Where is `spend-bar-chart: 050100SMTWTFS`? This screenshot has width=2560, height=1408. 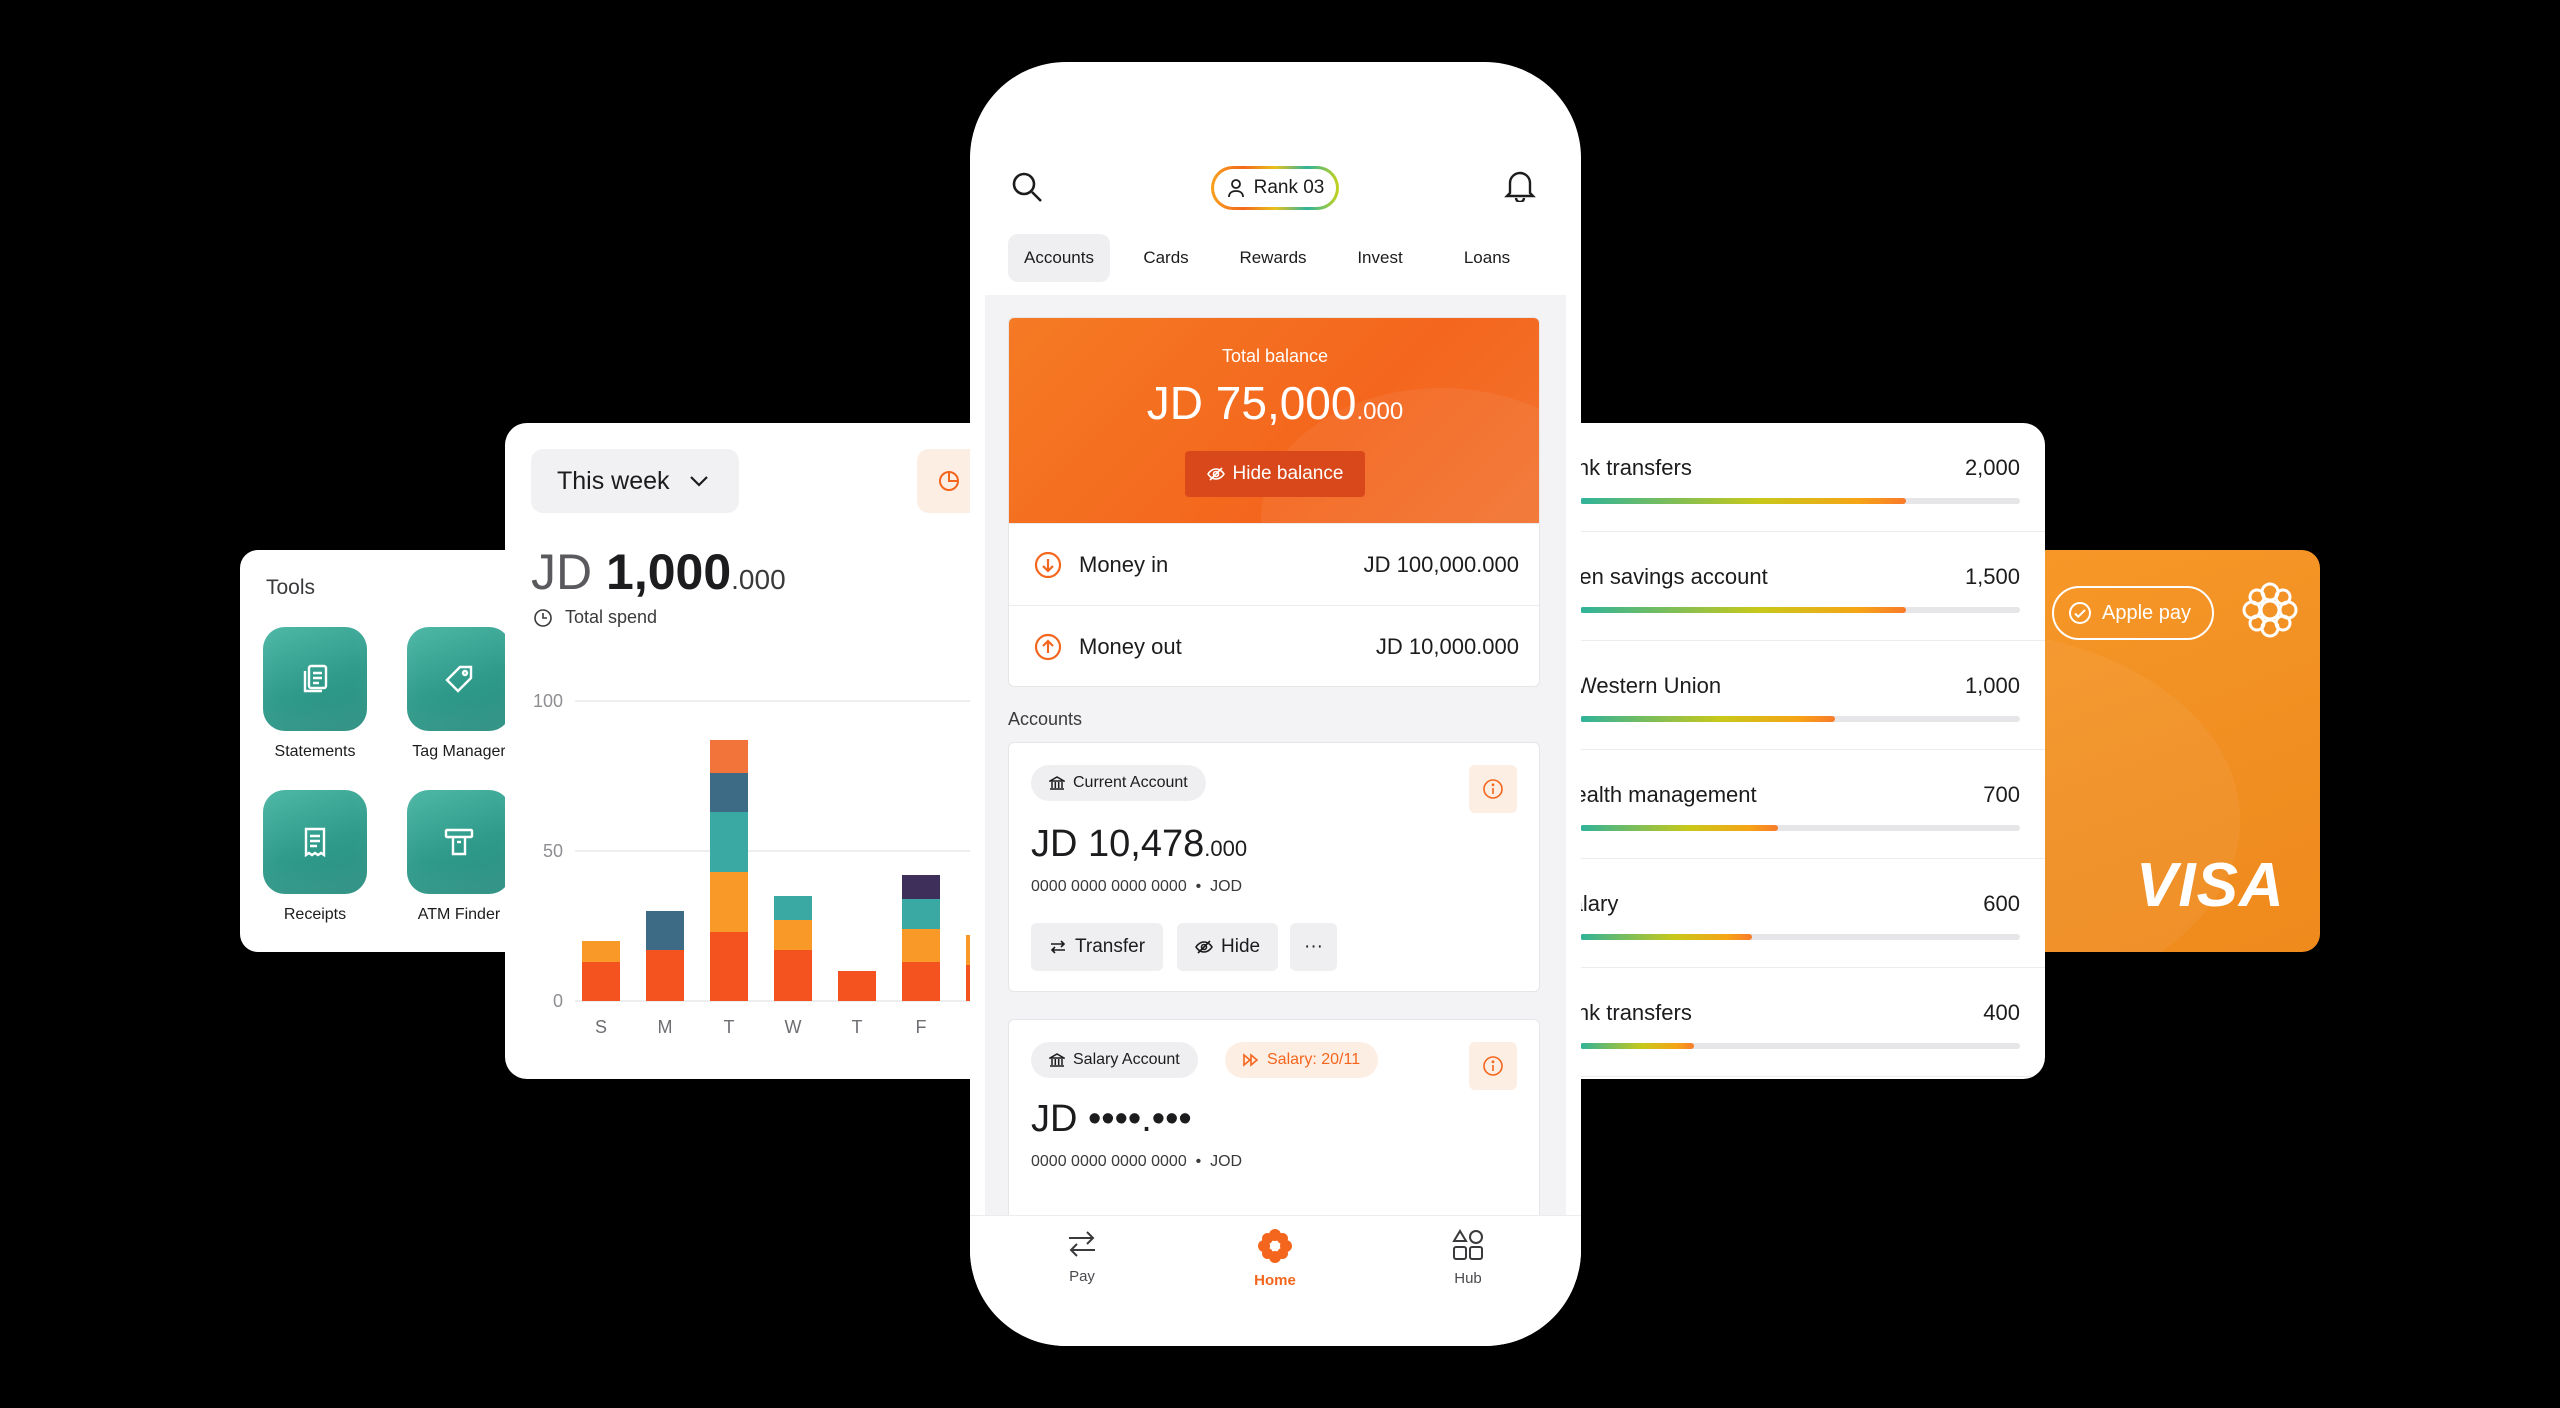
spend-bar-chart: 050100SMTWTFS is located at coordinates (779, 864).